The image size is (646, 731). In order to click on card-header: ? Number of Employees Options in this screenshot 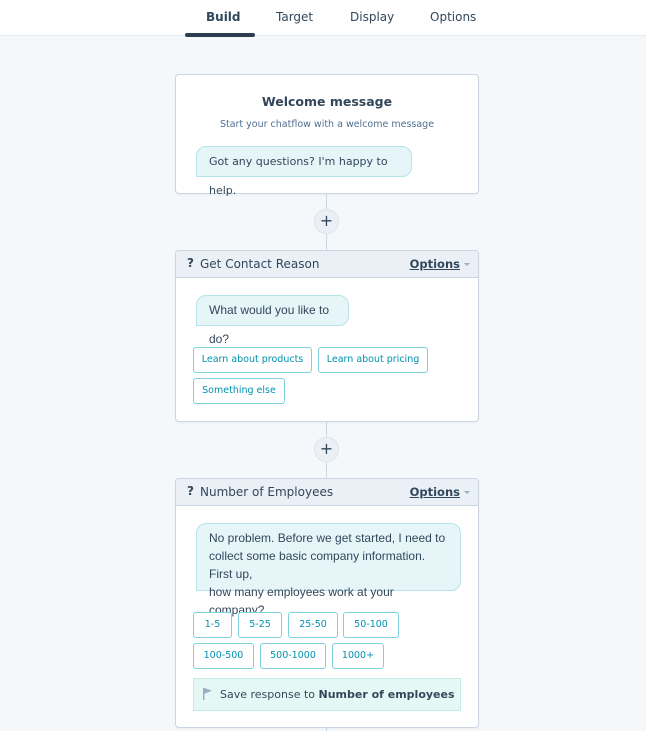, I will do `click(327, 492)`.